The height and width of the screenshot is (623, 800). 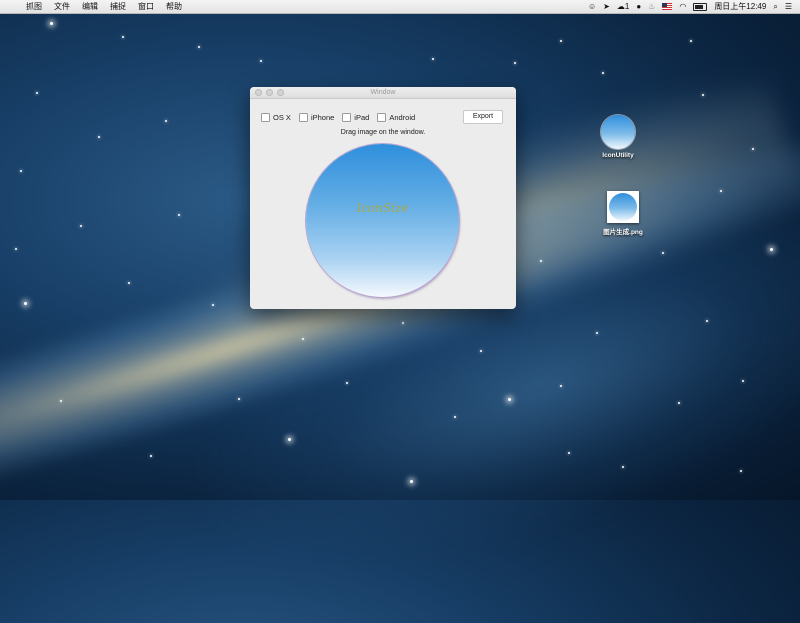 What do you see at coordinates (618, 132) in the screenshot?
I see `iconutility-app-icon` at bounding box center [618, 132].